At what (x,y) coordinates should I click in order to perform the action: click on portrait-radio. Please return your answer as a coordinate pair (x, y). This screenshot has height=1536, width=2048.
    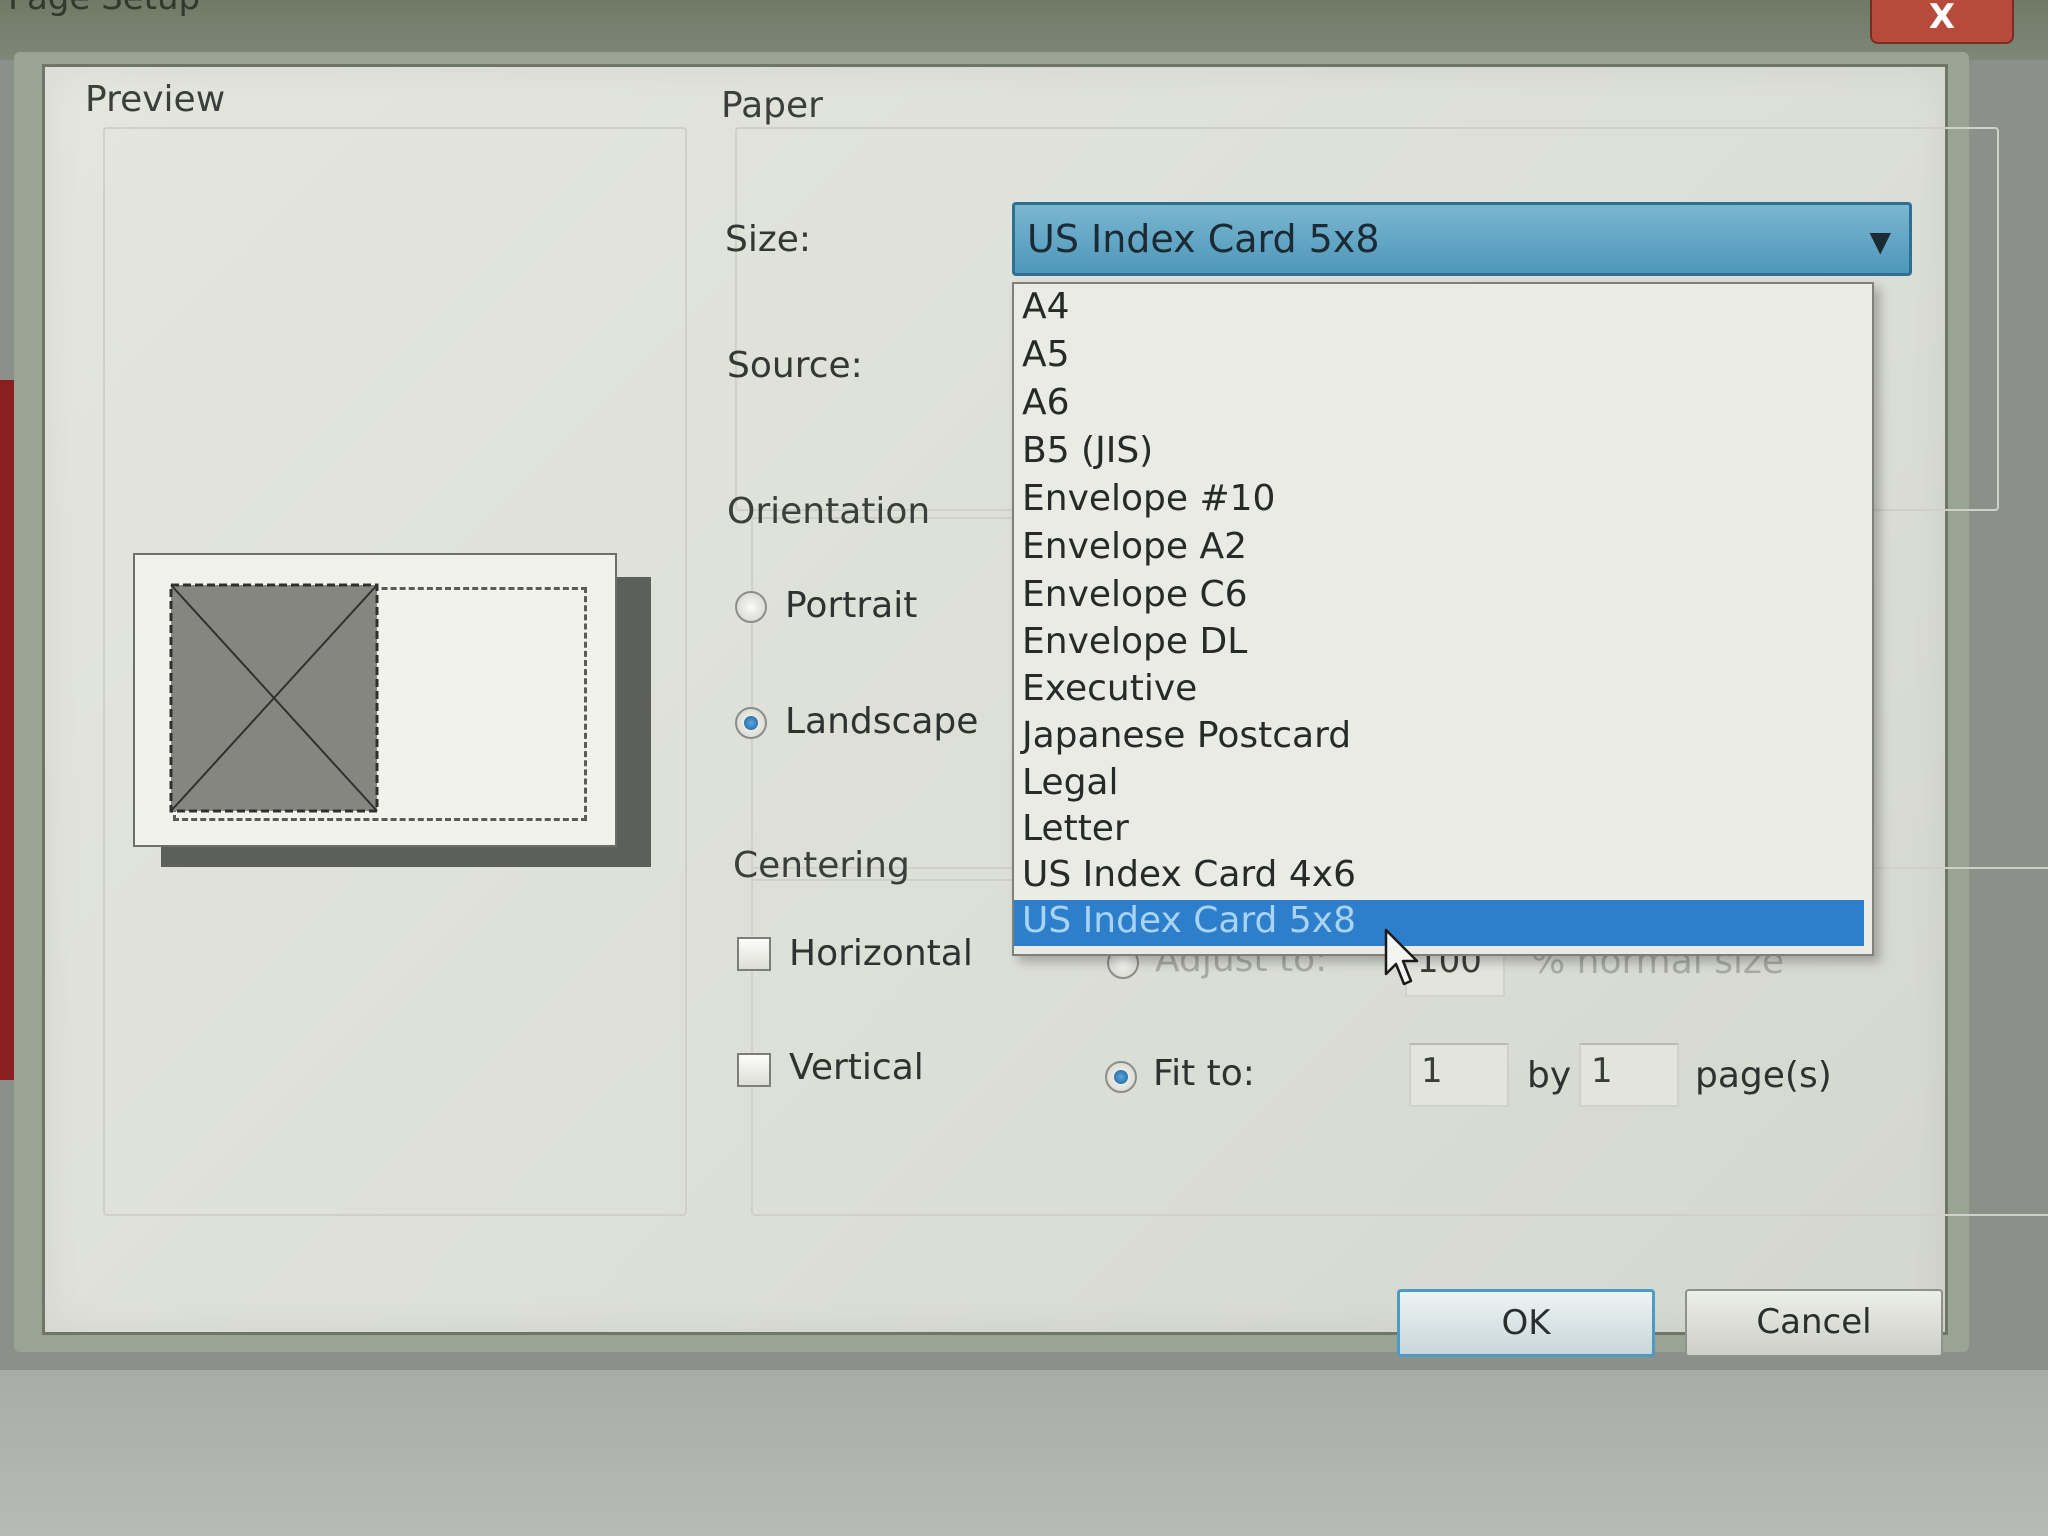
    Looking at the image, I should click on (751, 607).